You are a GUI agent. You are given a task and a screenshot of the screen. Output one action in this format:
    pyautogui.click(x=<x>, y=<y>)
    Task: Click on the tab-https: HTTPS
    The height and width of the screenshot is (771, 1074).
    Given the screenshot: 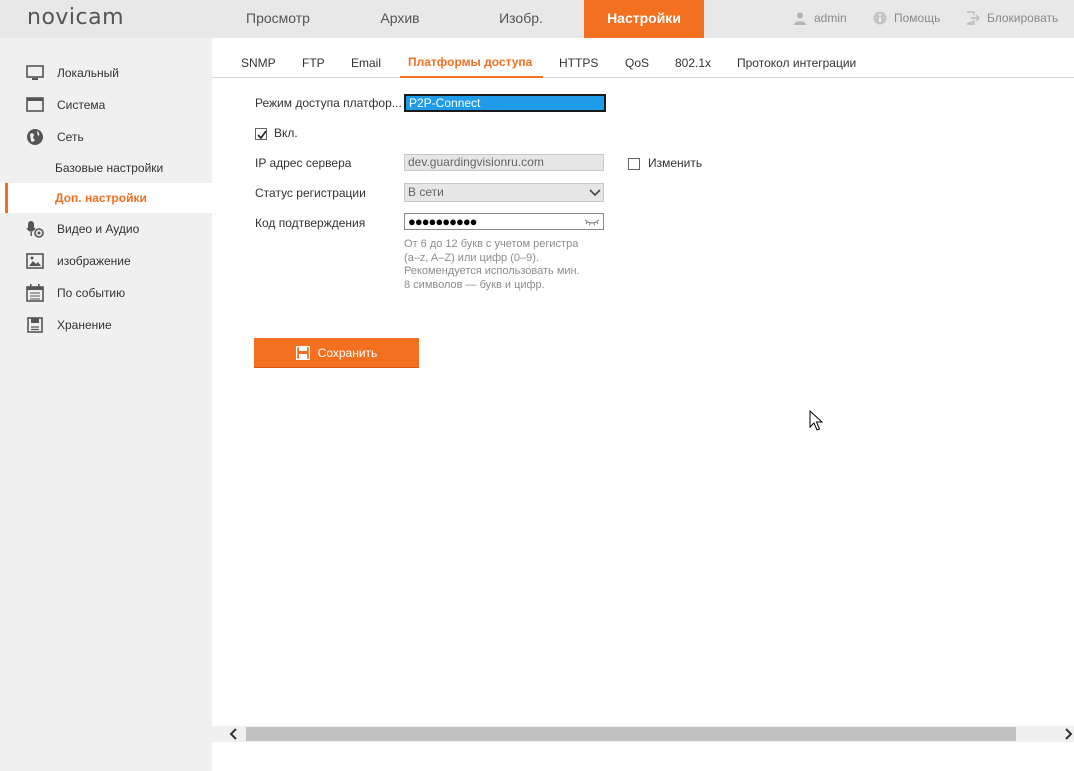 What is the action you would take?
    pyautogui.click(x=578, y=57)
    